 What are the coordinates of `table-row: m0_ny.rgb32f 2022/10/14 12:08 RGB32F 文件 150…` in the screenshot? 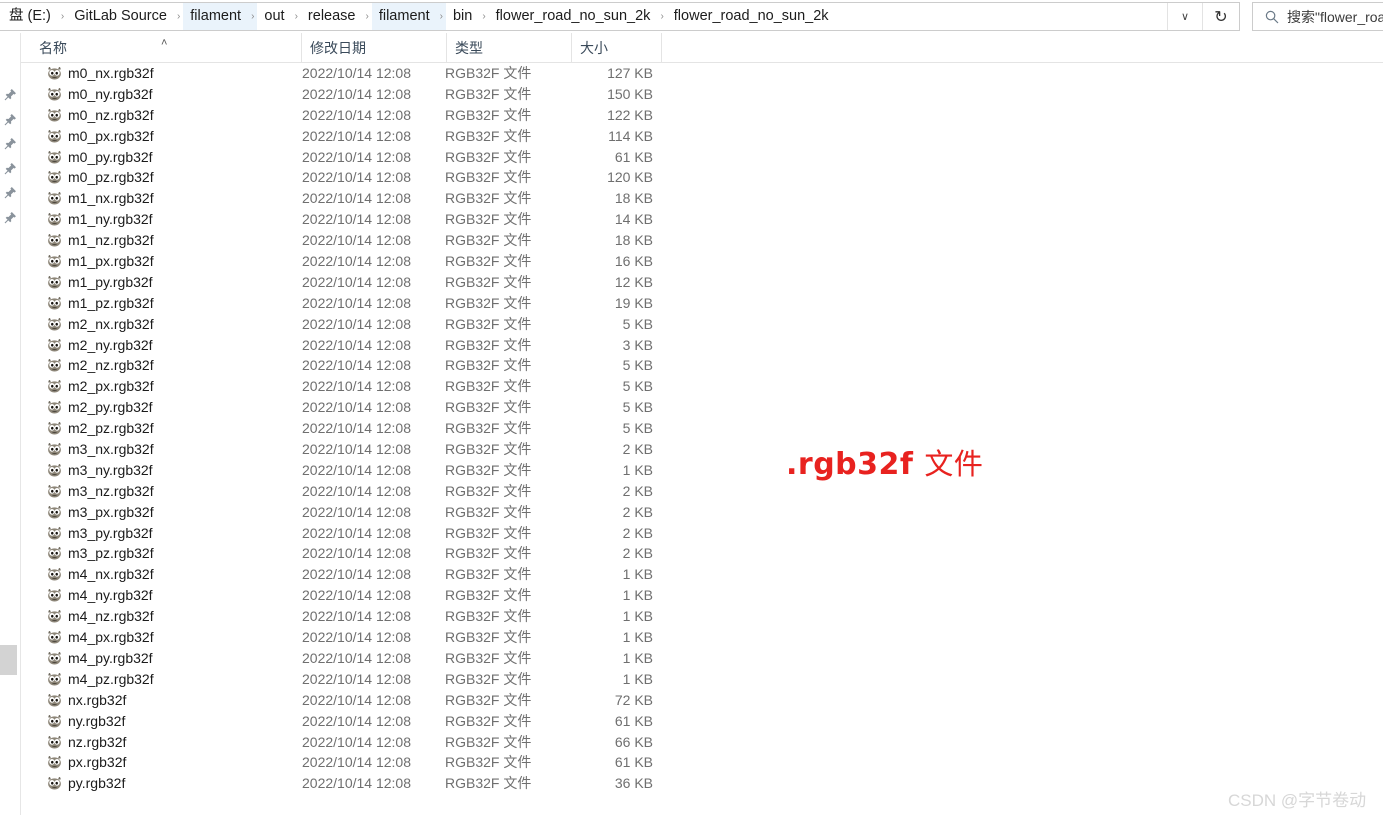 It's located at (702, 94).